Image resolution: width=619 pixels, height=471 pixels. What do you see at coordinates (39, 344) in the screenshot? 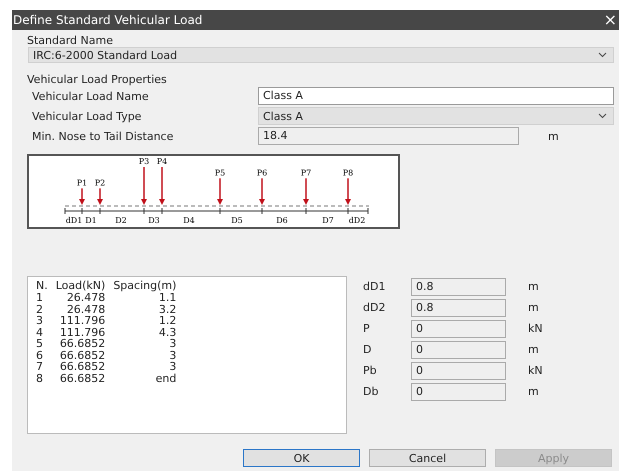
I see `table-cell-text: 5` at bounding box center [39, 344].